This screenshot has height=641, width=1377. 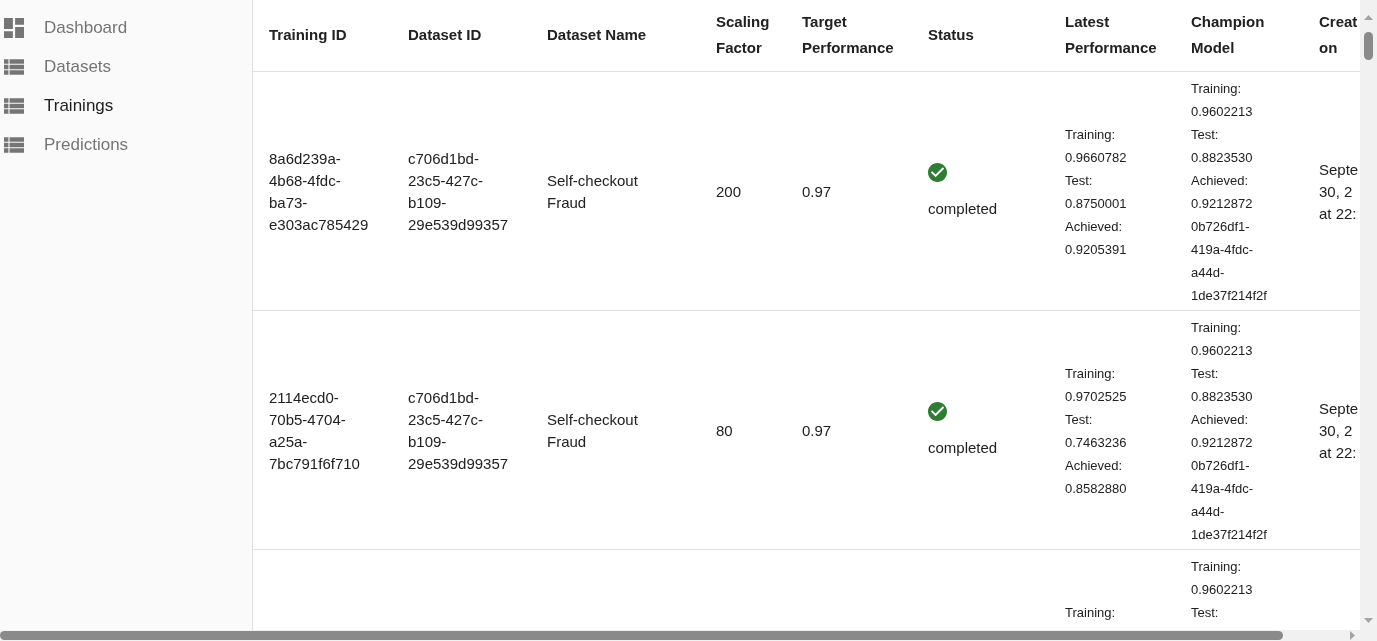 What do you see at coordinates (1368, 315) in the screenshot?
I see `vertical-scrollbar` at bounding box center [1368, 315].